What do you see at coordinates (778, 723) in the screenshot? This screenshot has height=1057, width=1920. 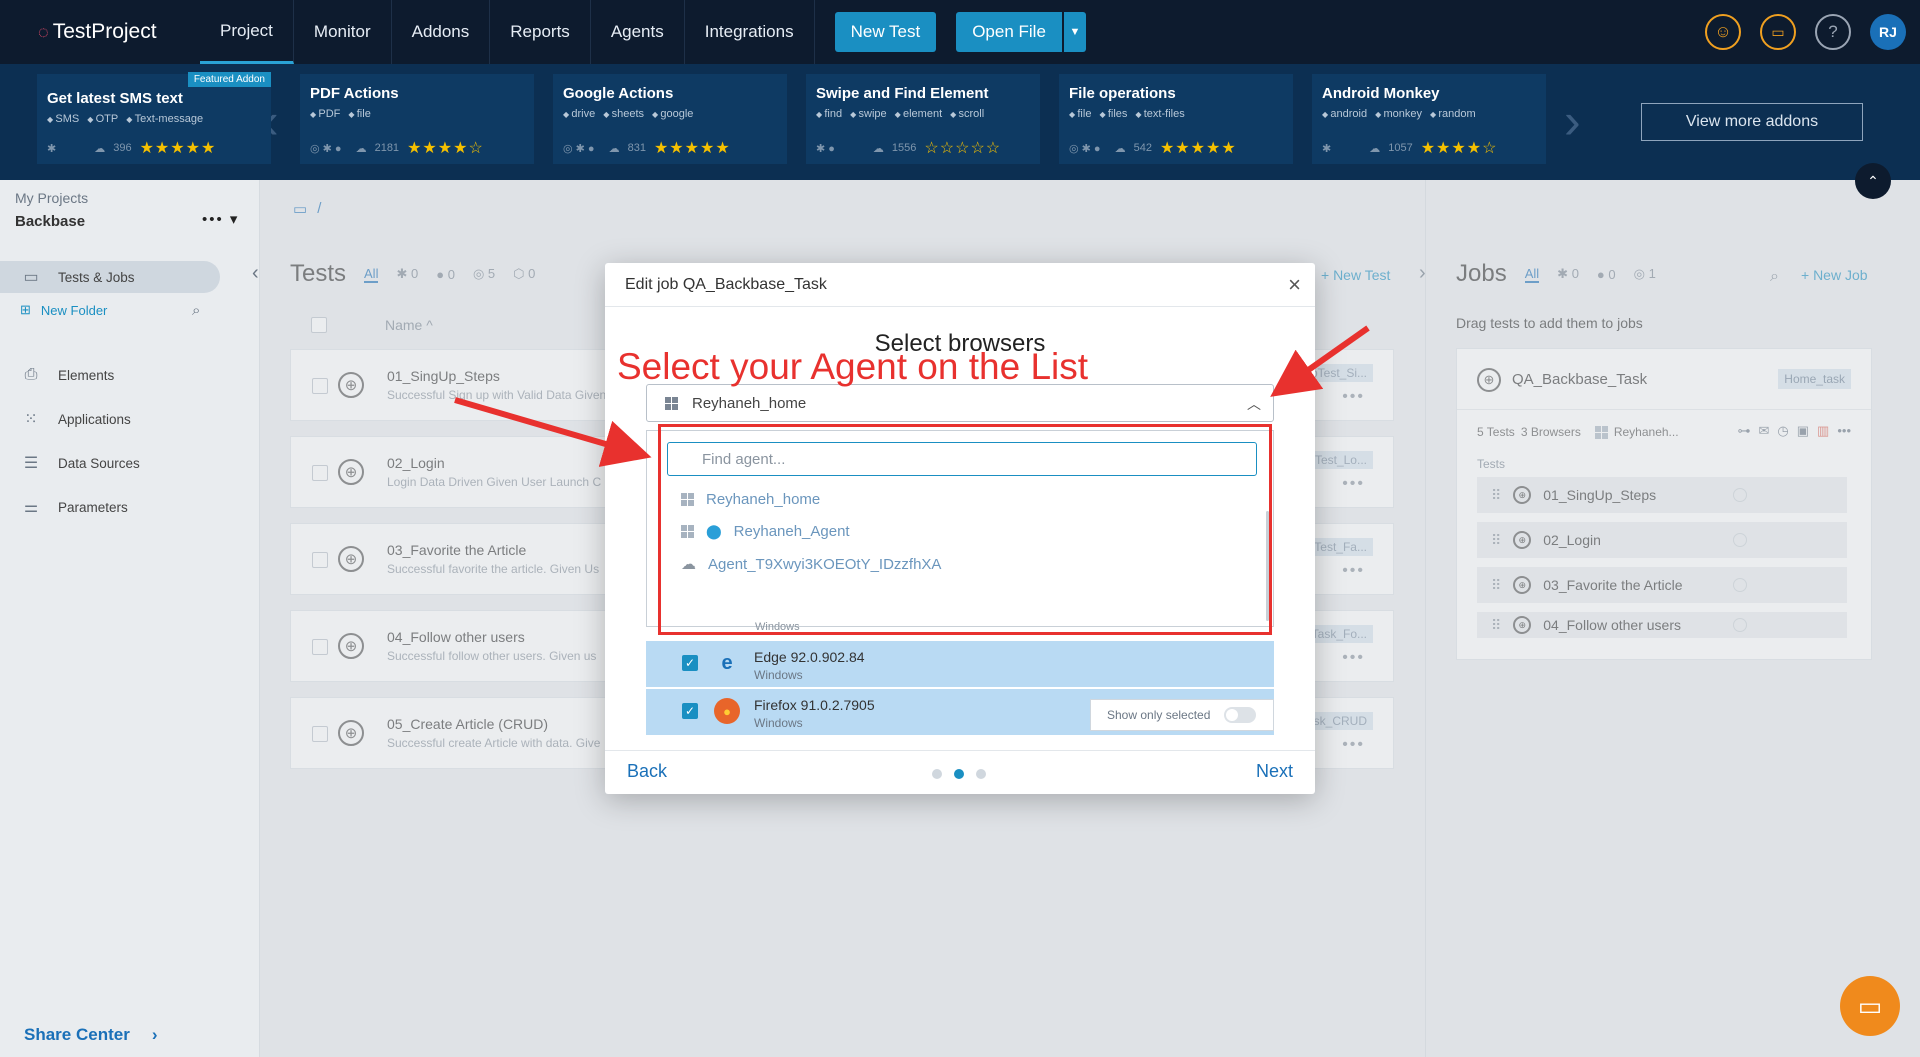 I see `browser-os: Windows` at bounding box center [778, 723].